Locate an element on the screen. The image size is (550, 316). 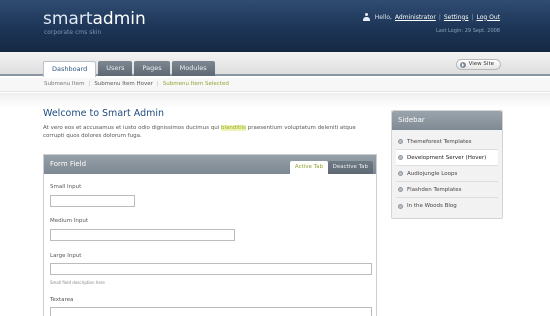
form-panel-title: Form Field is located at coordinates (68, 164).